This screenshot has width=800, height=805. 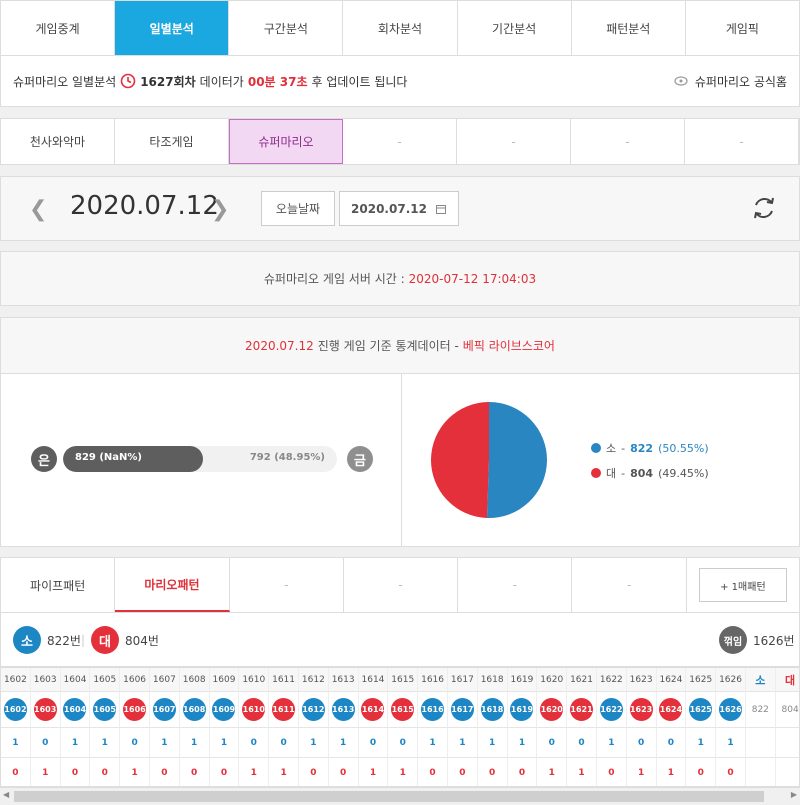 What do you see at coordinates (287, 585) in the screenshot?
I see `pattern-tab-2: -` at bounding box center [287, 585].